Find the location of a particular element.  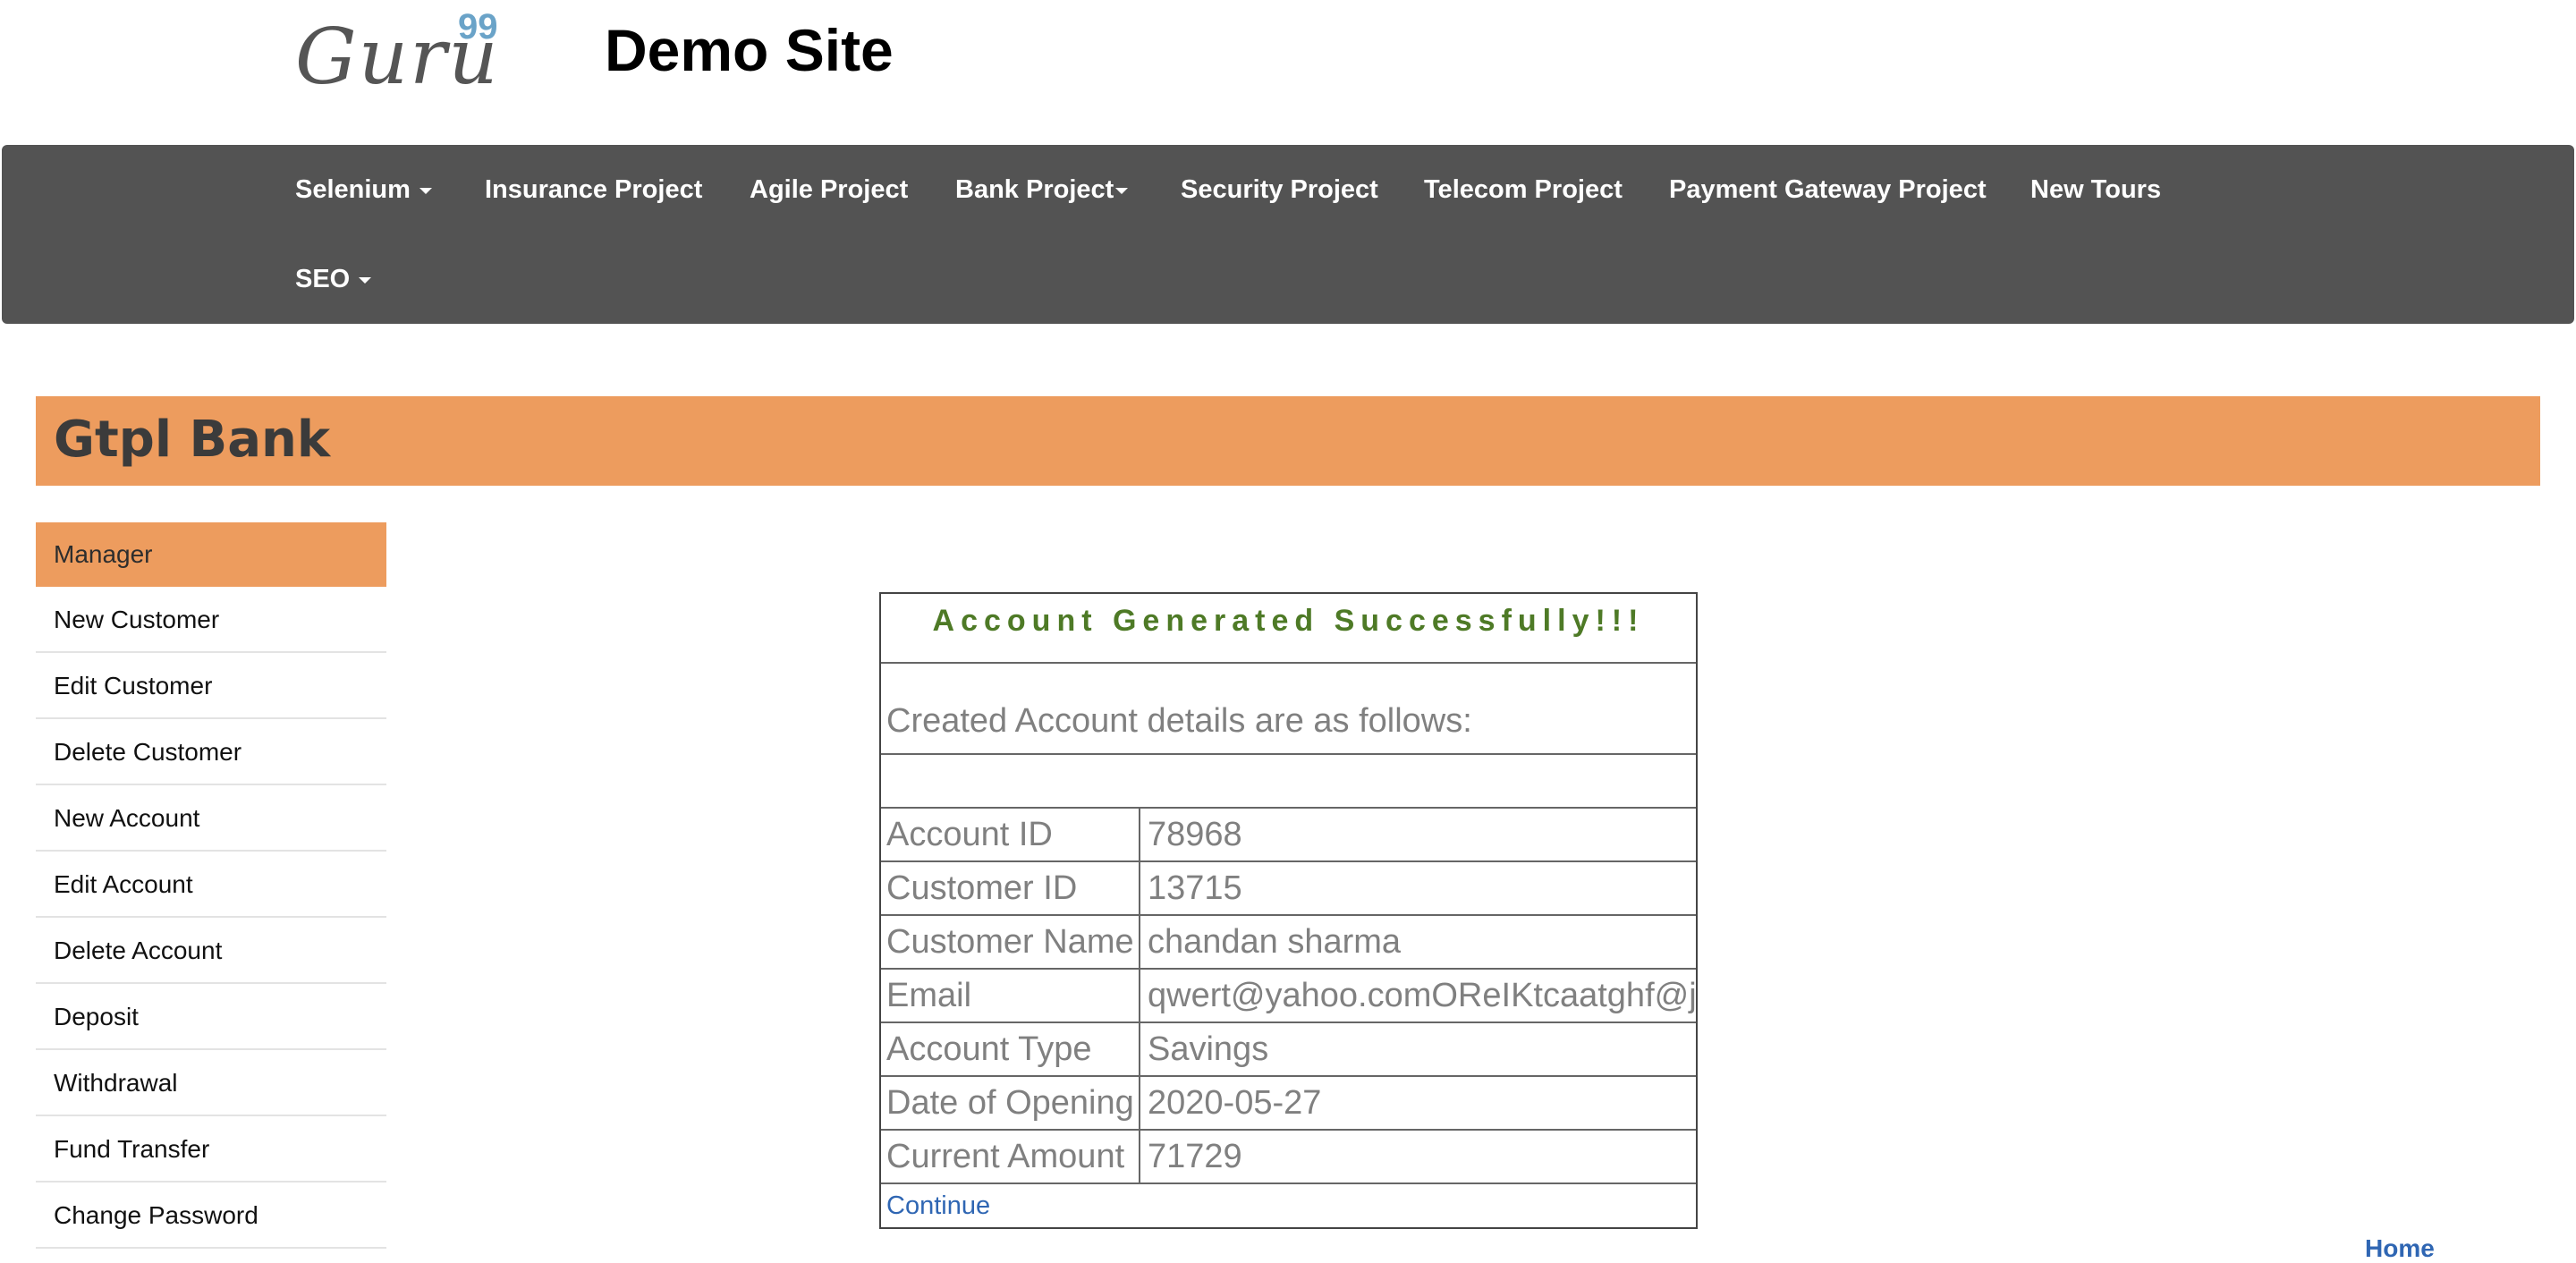

sidebar-item-edit-account: Edit Account is located at coordinates (211, 885).